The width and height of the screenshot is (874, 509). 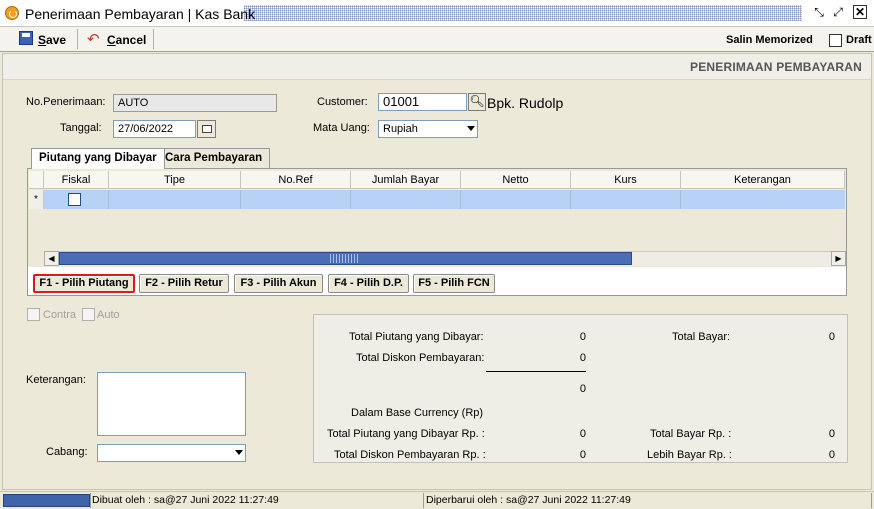 I want to click on grid-corner, so click(x=36, y=180).